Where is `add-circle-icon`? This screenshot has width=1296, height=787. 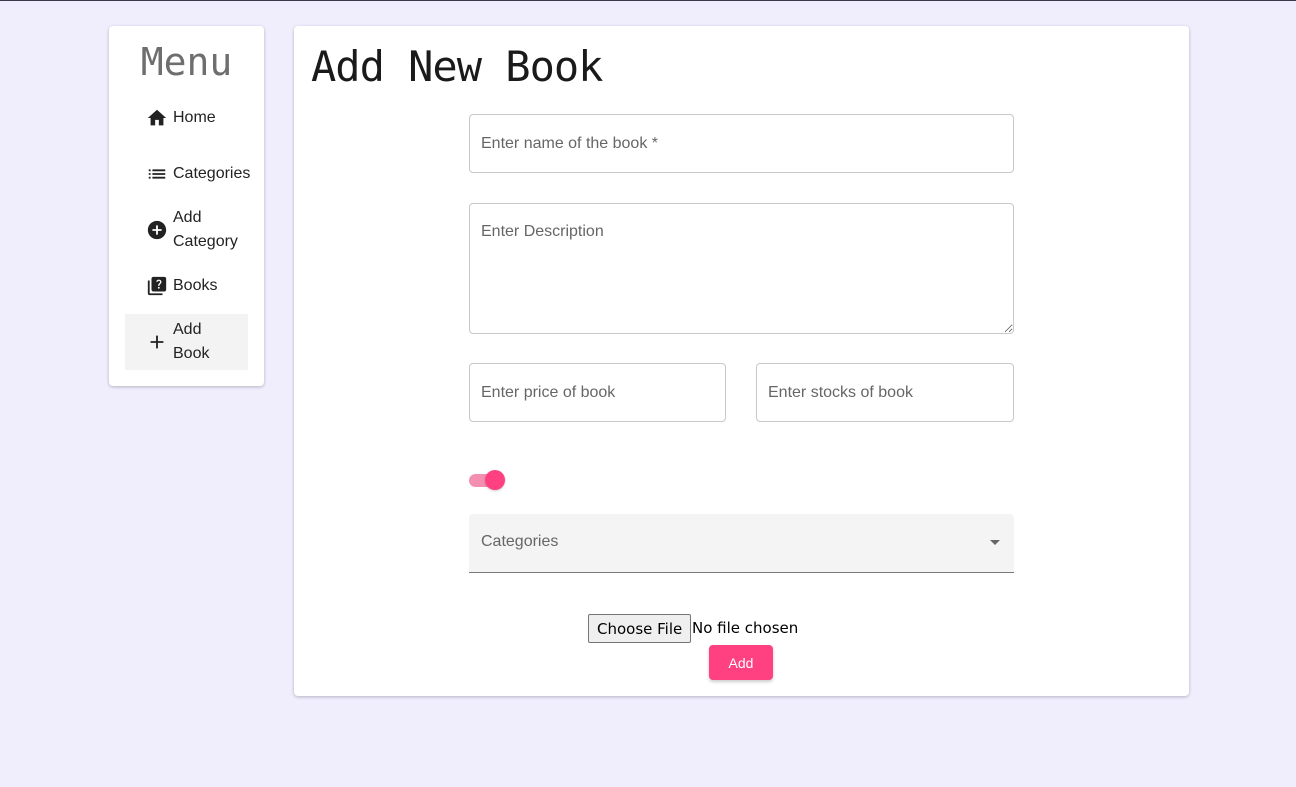
add-circle-icon is located at coordinates (157, 230).